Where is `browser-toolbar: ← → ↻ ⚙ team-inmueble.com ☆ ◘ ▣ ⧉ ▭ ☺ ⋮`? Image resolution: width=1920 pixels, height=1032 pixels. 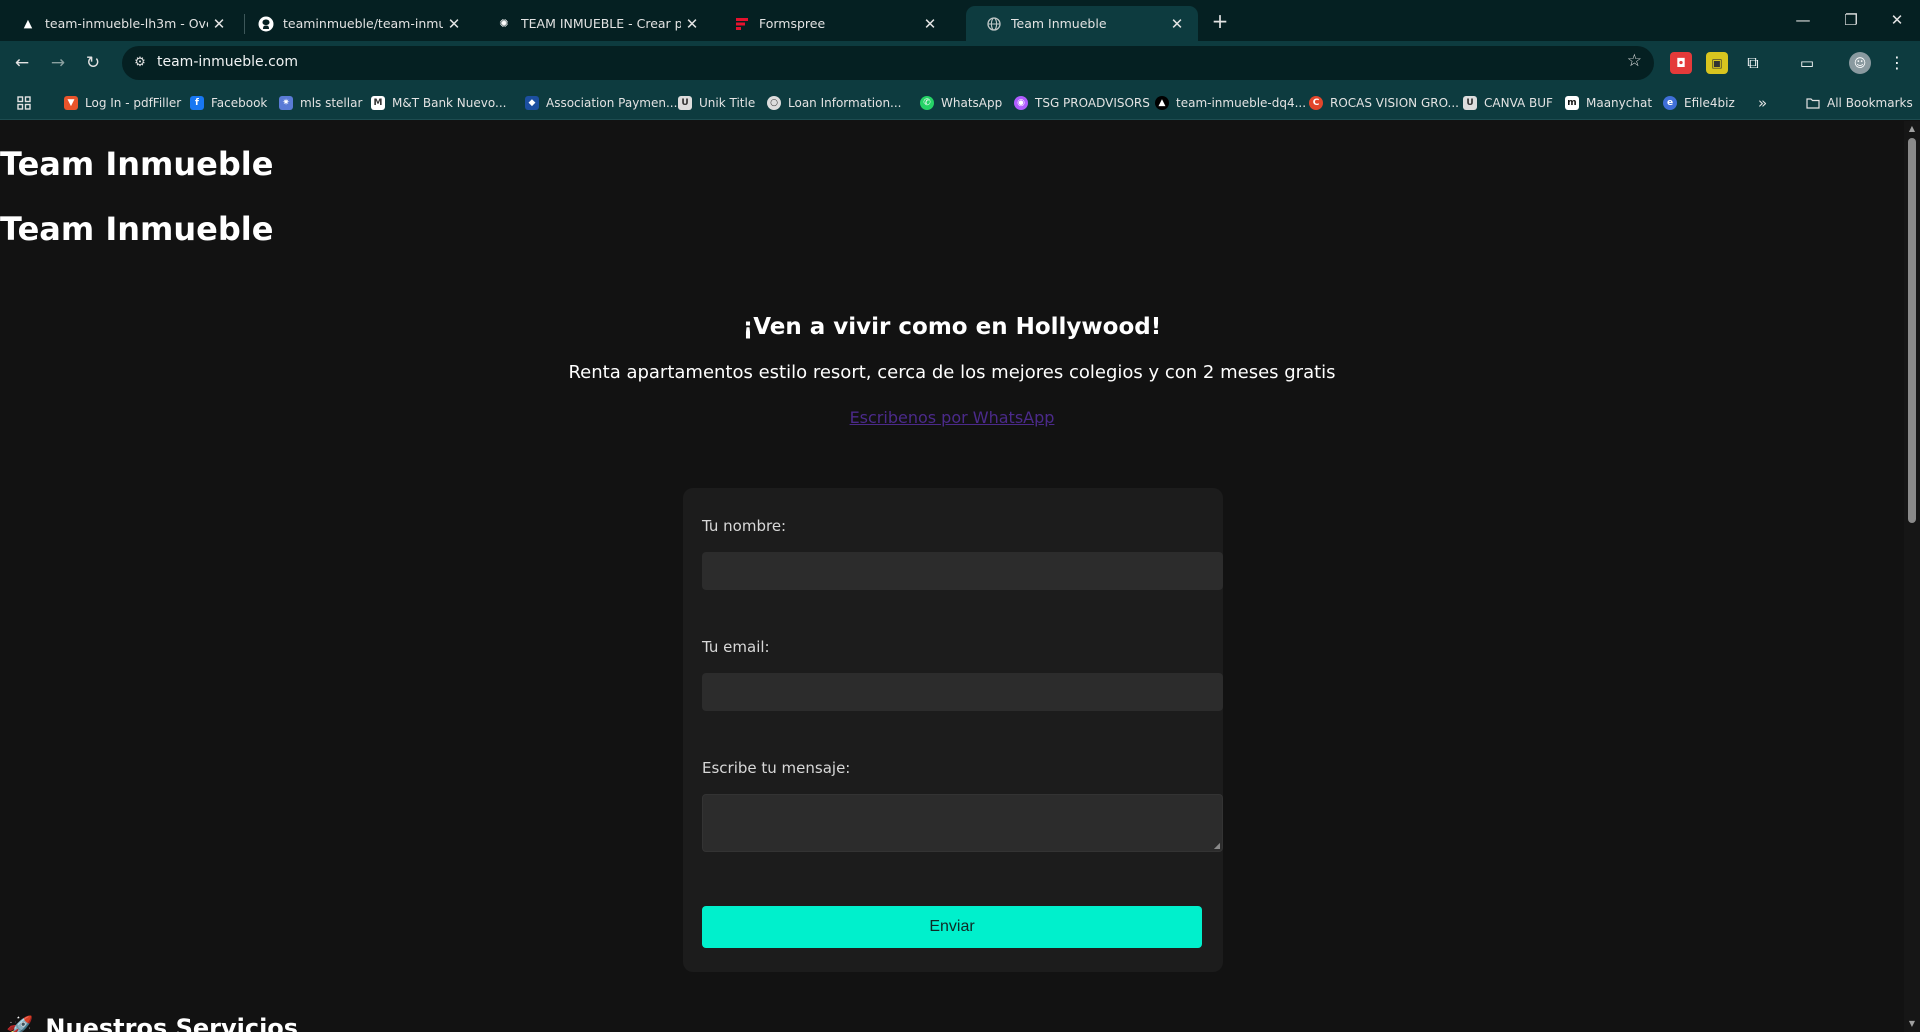
browser-toolbar: ← → ↻ ⚙ team-inmueble.com ☆ ◘ ▣ ⧉ ▭ ☺ ⋮ is located at coordinates (960, 63).